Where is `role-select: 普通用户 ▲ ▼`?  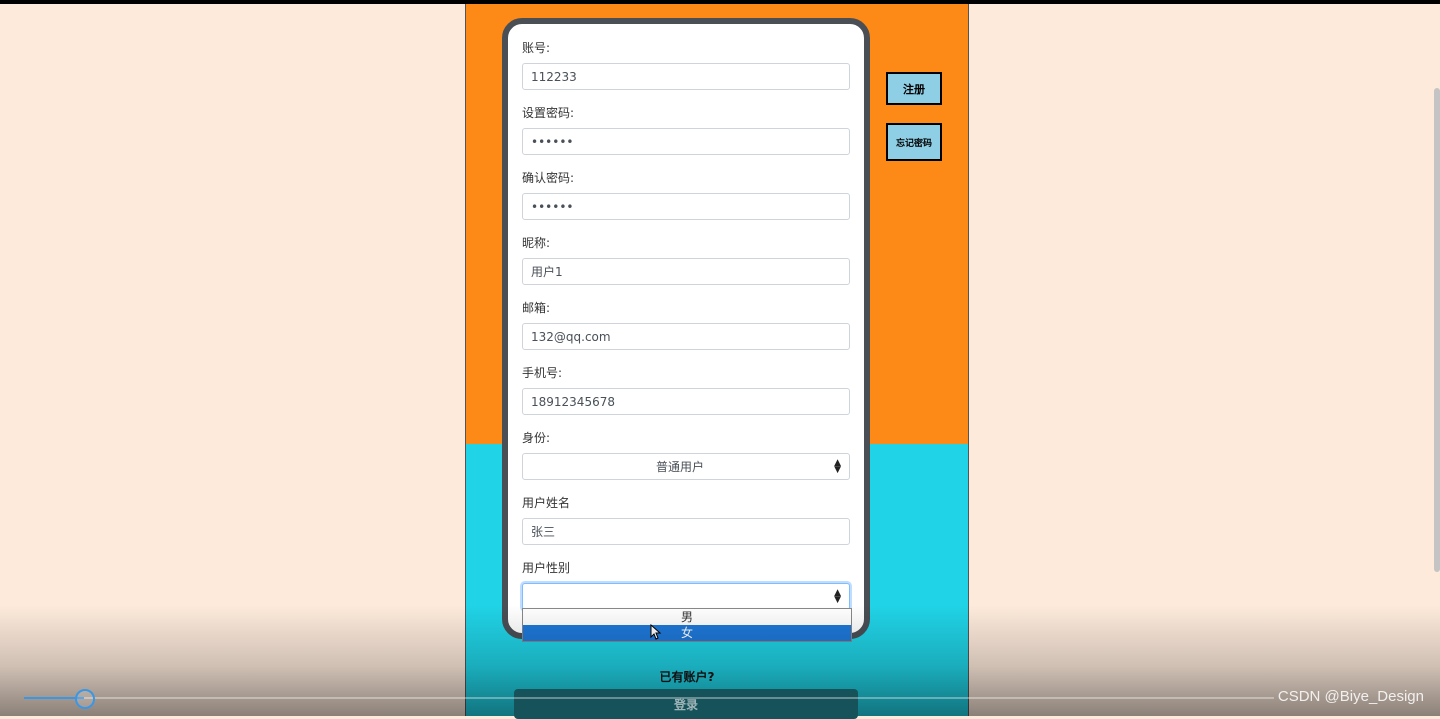 role-select: 普通用户 ▲ ▼ is located at coordinates (686, 466).